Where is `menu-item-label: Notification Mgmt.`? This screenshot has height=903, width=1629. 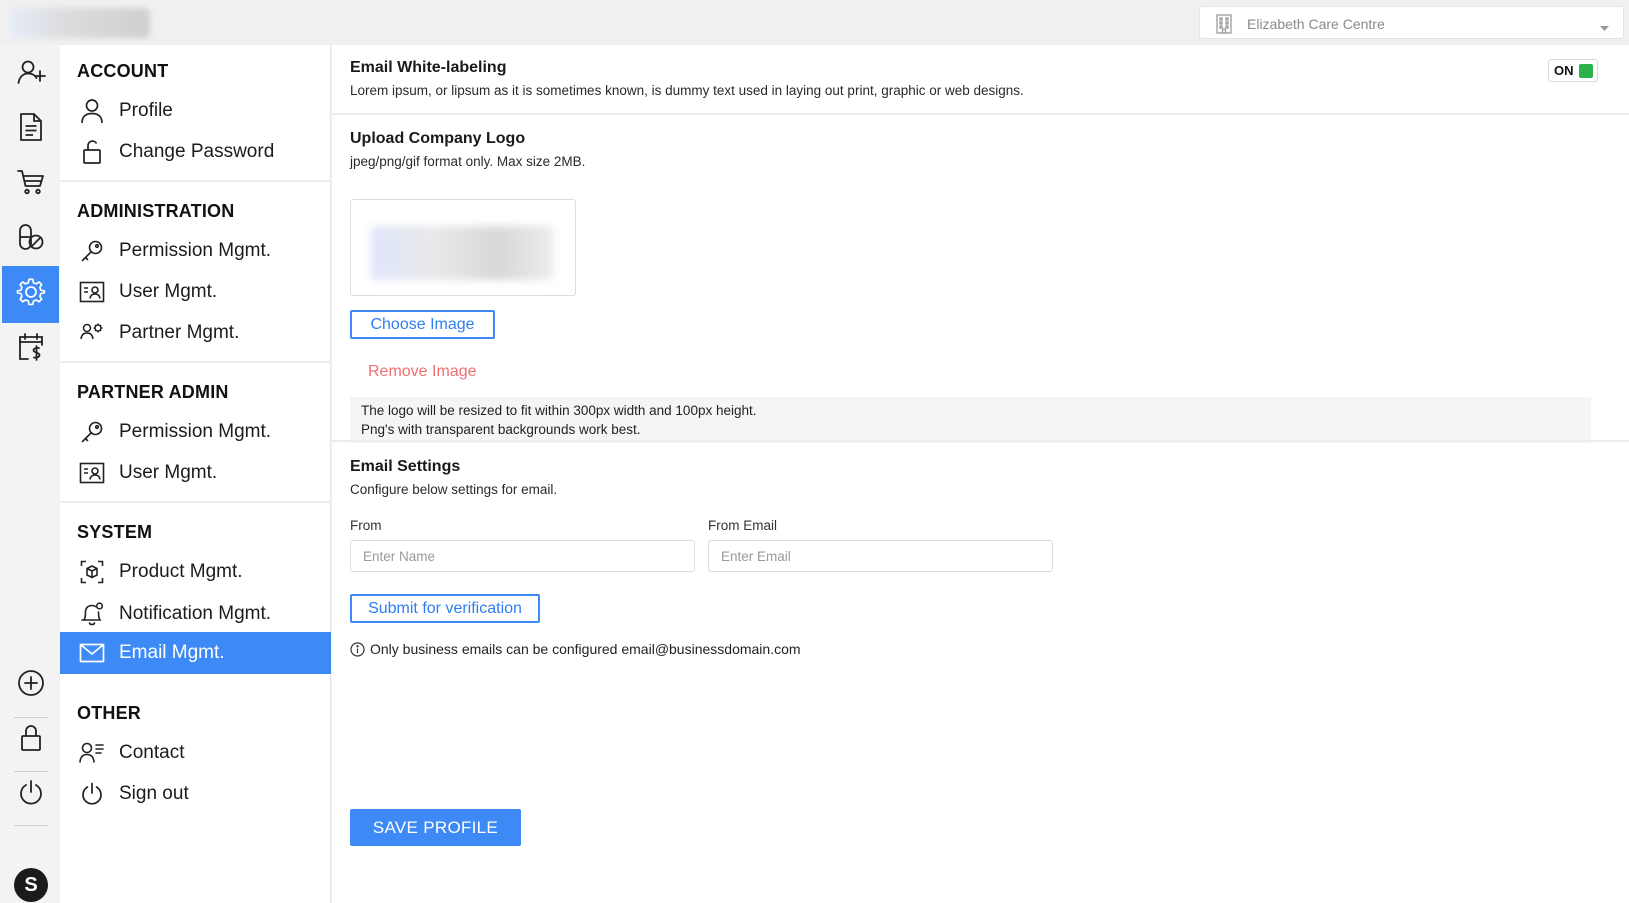 menu-item-label: Notification Mgmt. is located at coordinates (195, 613).